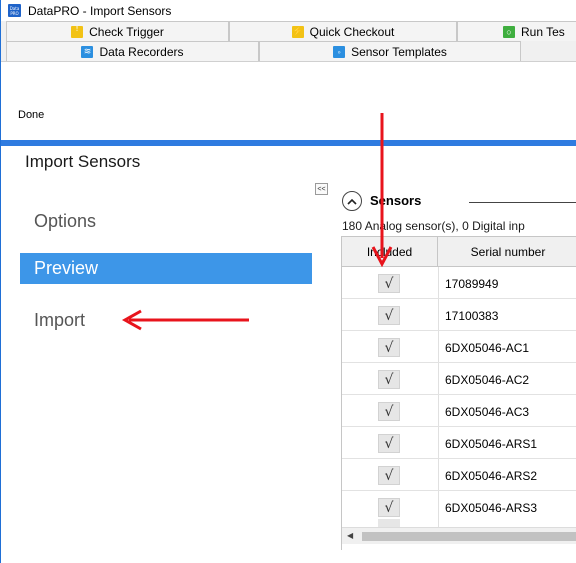 The width and height of the screenshot is (576, 563). What do you see at coordinates (543, 31) in the screenshot?
I see `tab-label: Run Tes` at bounding box center [543, 31].